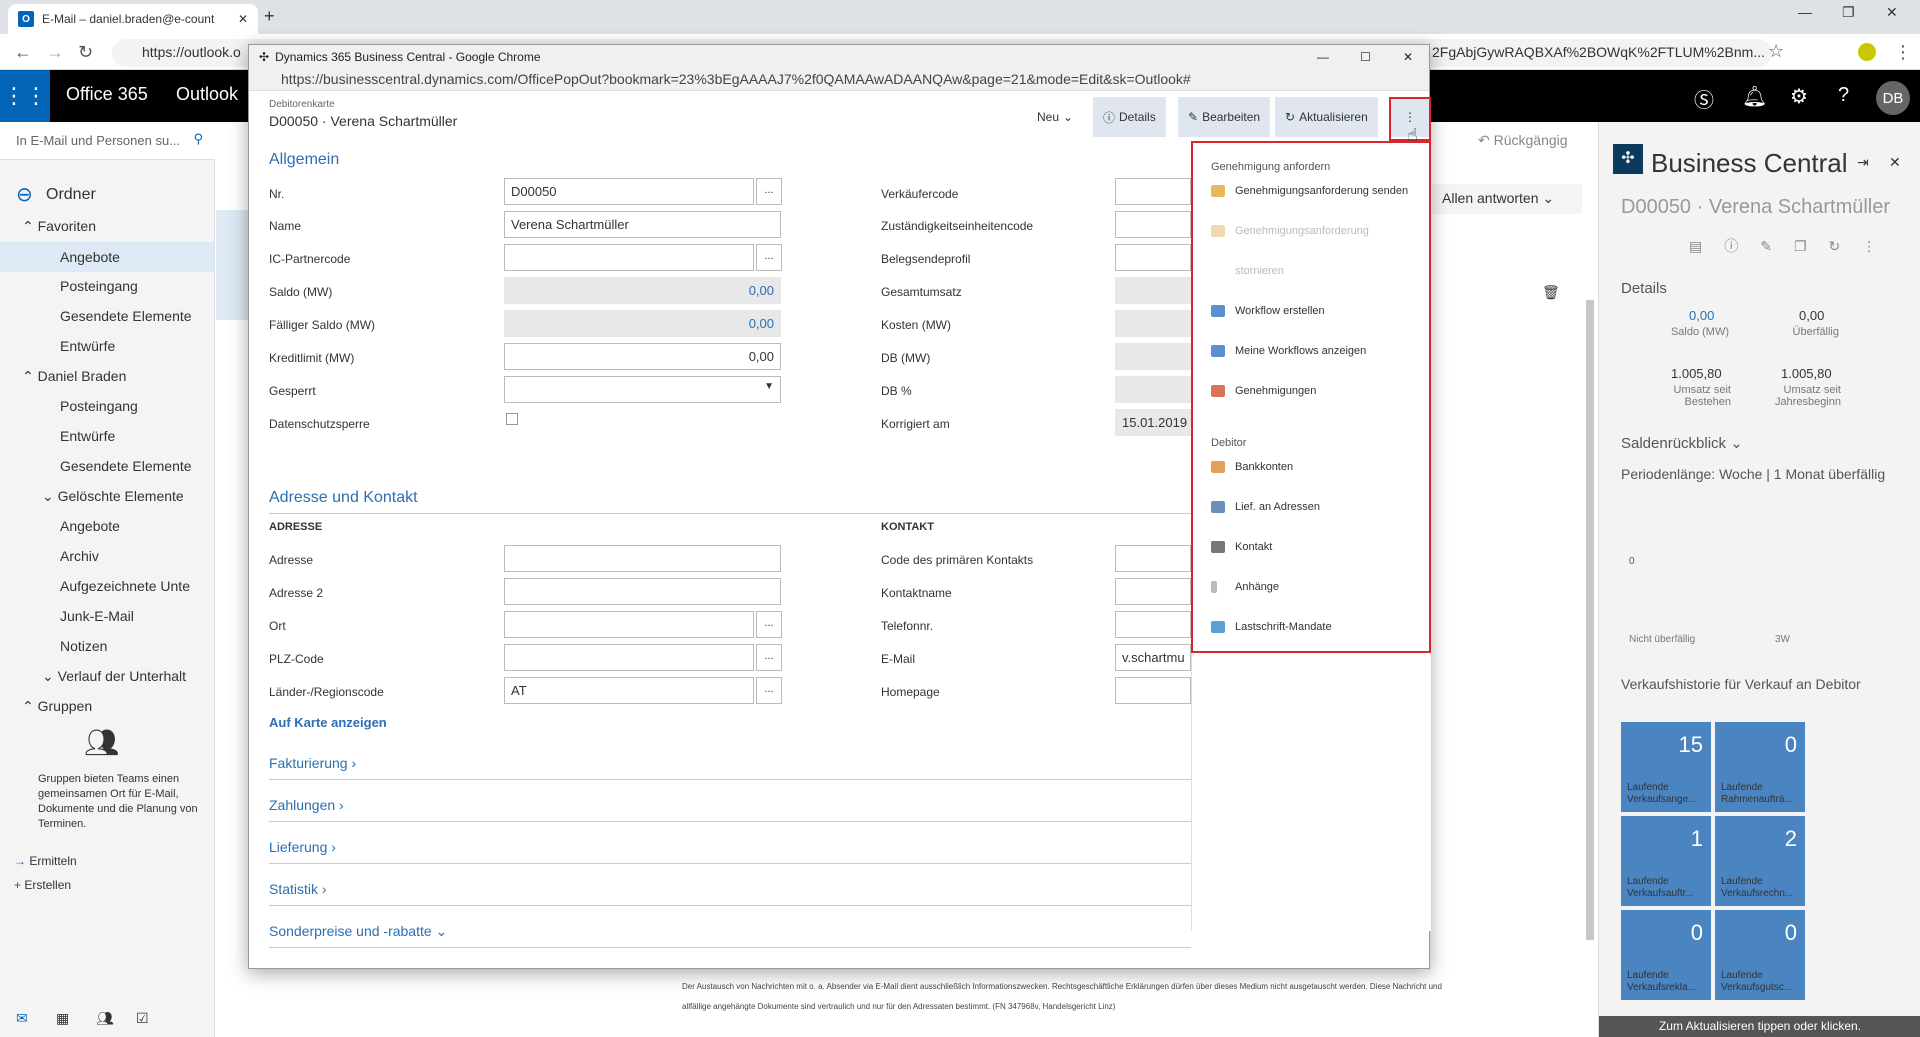  What do you see at coordinates (629, 257) in the screenshot?
I see `ic-partner-field` at bounding box center [629, 257].